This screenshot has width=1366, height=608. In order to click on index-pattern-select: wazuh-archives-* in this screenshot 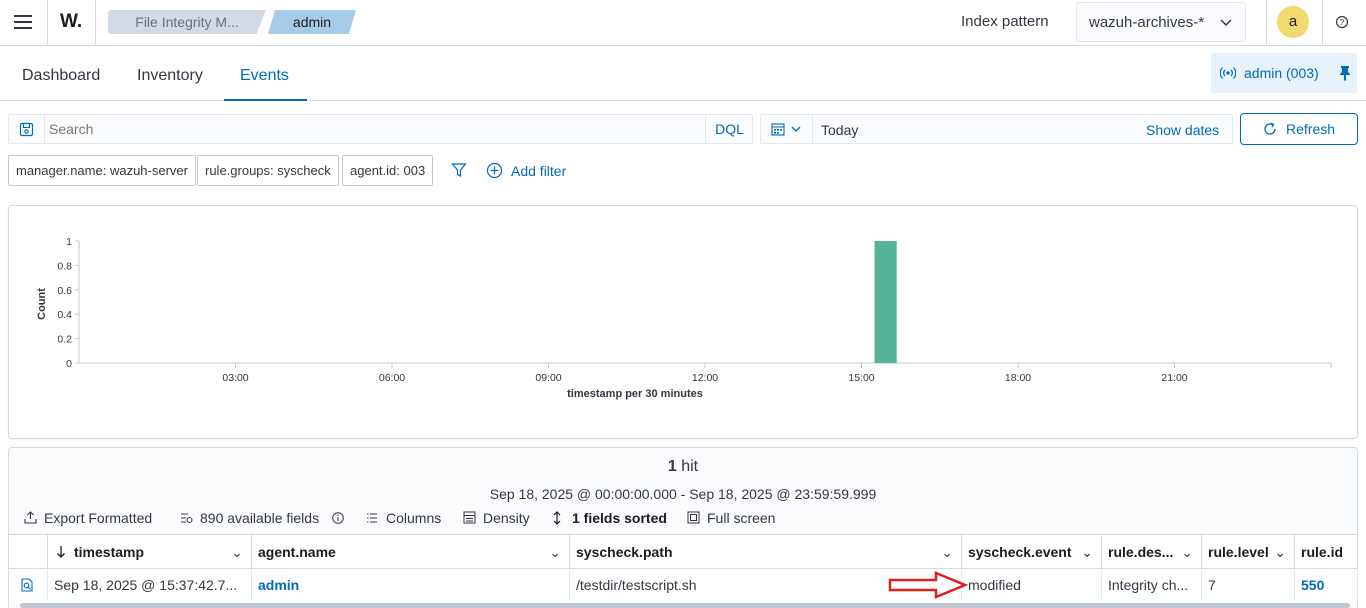, I will do `click(1161, 22)`.